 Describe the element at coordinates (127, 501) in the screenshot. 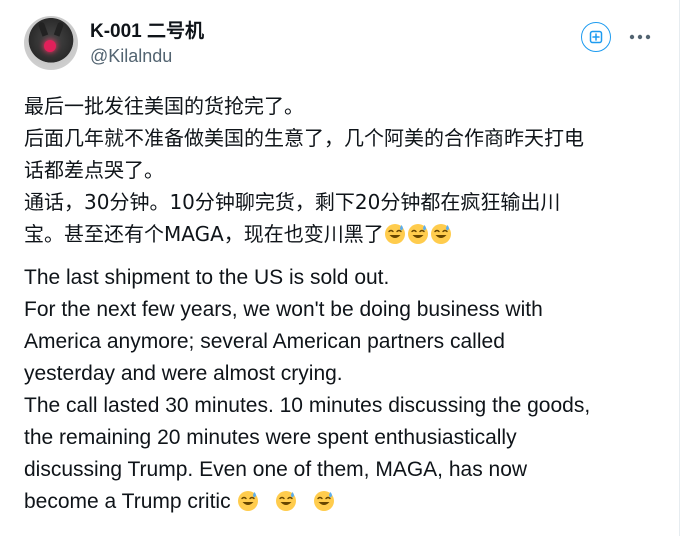

I see `en-line-8: become a Trump critic` at that location.